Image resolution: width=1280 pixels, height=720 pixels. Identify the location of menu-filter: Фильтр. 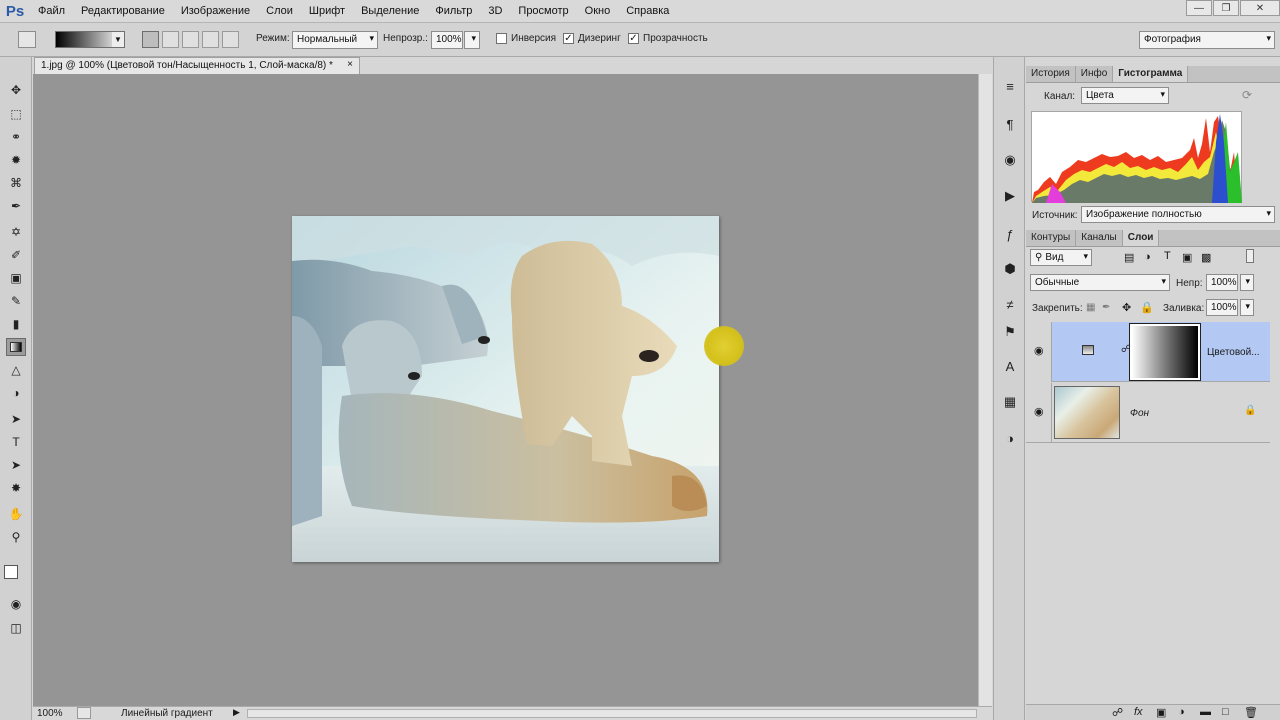
(453, 11).